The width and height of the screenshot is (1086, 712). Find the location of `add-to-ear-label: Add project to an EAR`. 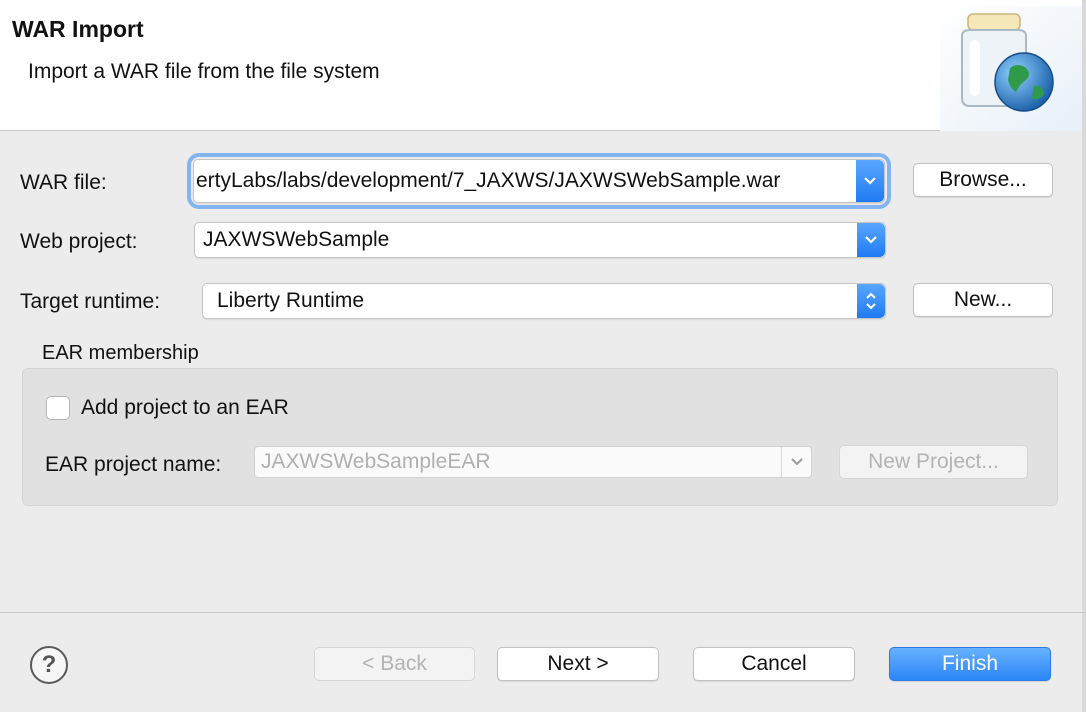

add-to-ear-label: Add project to an EAR is located at coordinates (185, 408).